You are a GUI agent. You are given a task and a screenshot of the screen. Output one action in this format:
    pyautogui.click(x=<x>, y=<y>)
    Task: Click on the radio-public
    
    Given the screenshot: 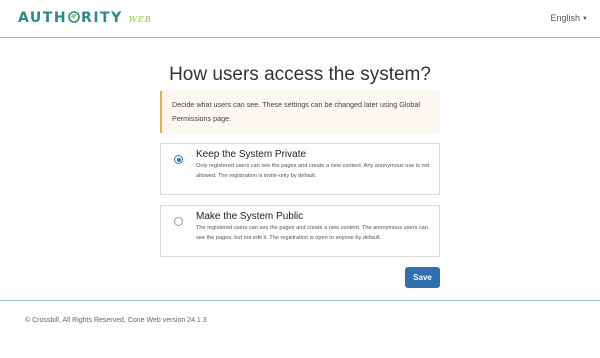 What is the action you would take?
    pyautogui.click(x=178, y=221)
    